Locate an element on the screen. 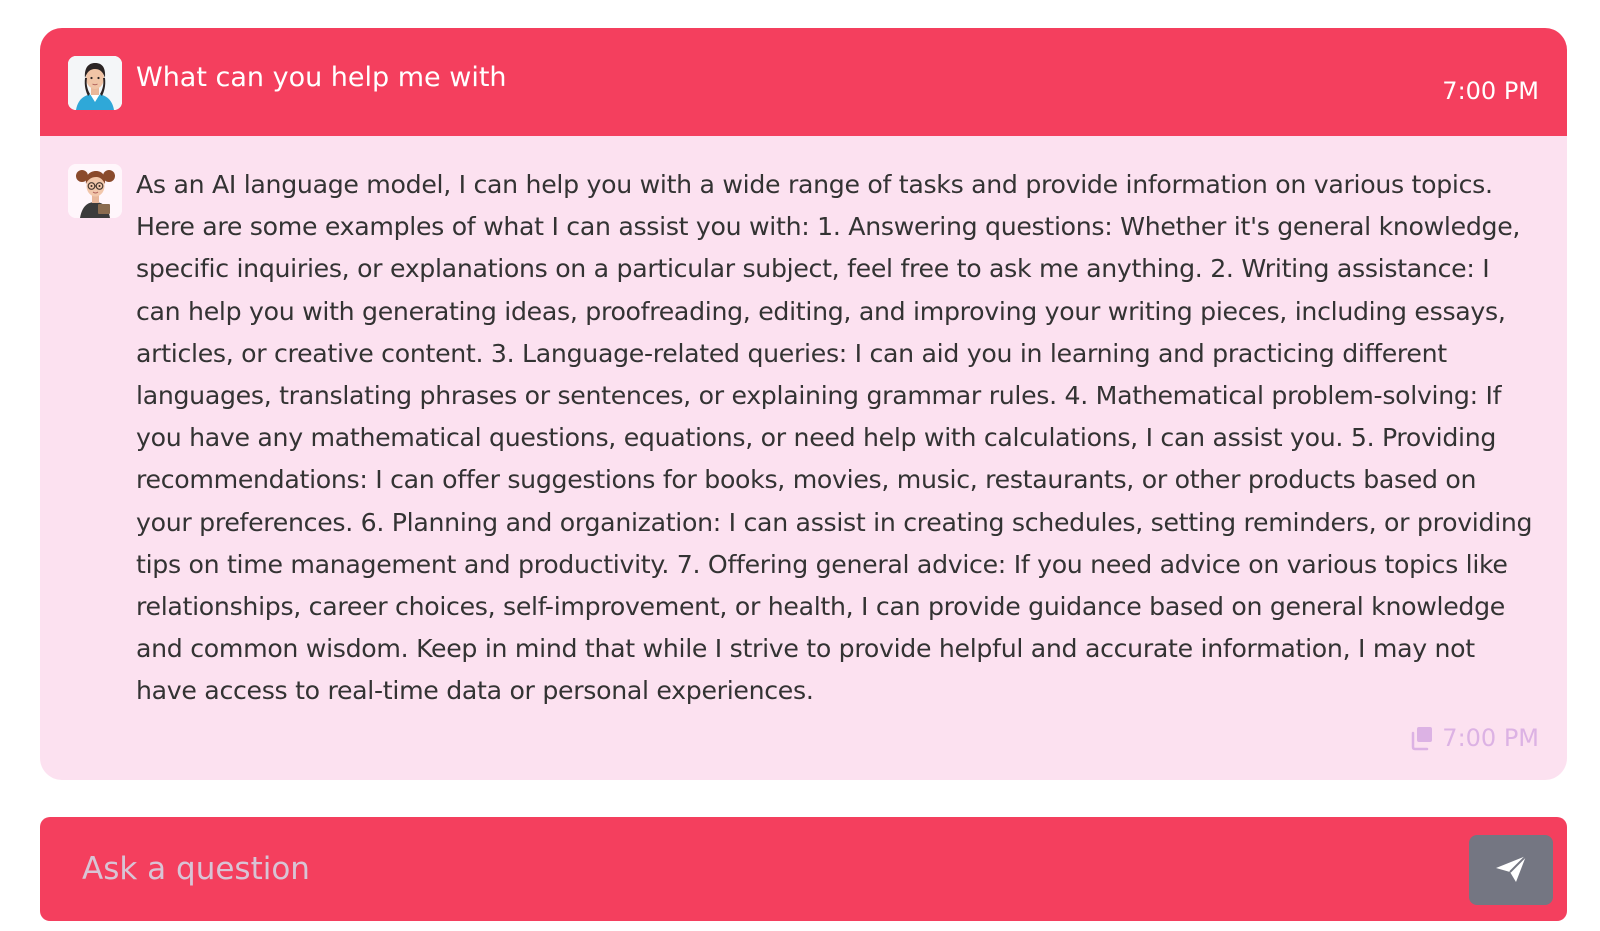 This screenshot has height=931, width=1600. user-message-text: What can you help me with is located at coordinates (321, 77).